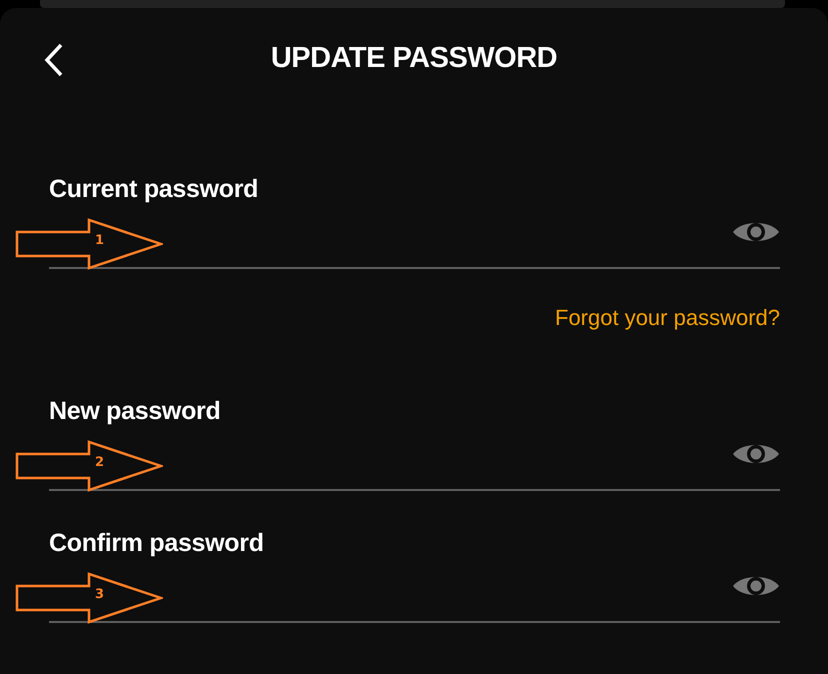 This screenshot has height=674, width=828. What do you see at coordinates (99, 463) in the screenshot?
I see `callout-number: 2` at bounding box center [99, 463].